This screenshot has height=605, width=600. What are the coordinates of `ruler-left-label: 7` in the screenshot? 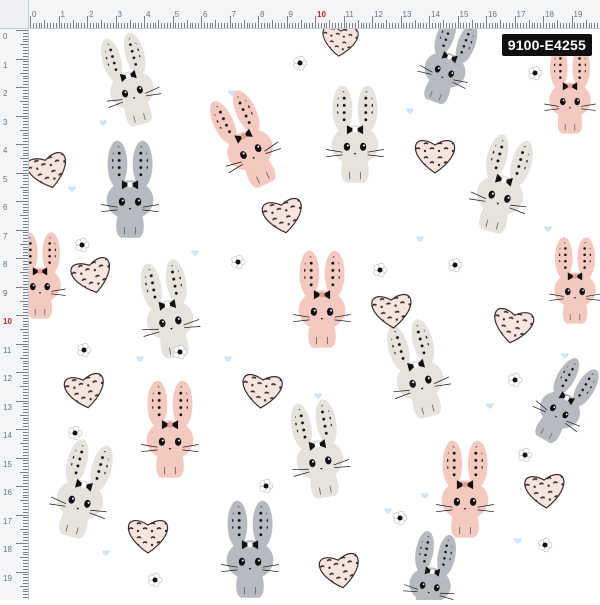 It's located at (5, 236).